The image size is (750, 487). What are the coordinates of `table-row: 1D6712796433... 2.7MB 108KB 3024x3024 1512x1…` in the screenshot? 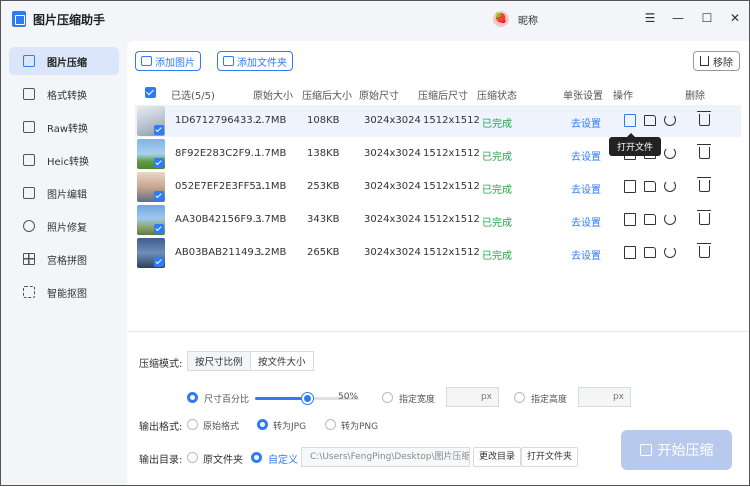 It's located at (438, 121).